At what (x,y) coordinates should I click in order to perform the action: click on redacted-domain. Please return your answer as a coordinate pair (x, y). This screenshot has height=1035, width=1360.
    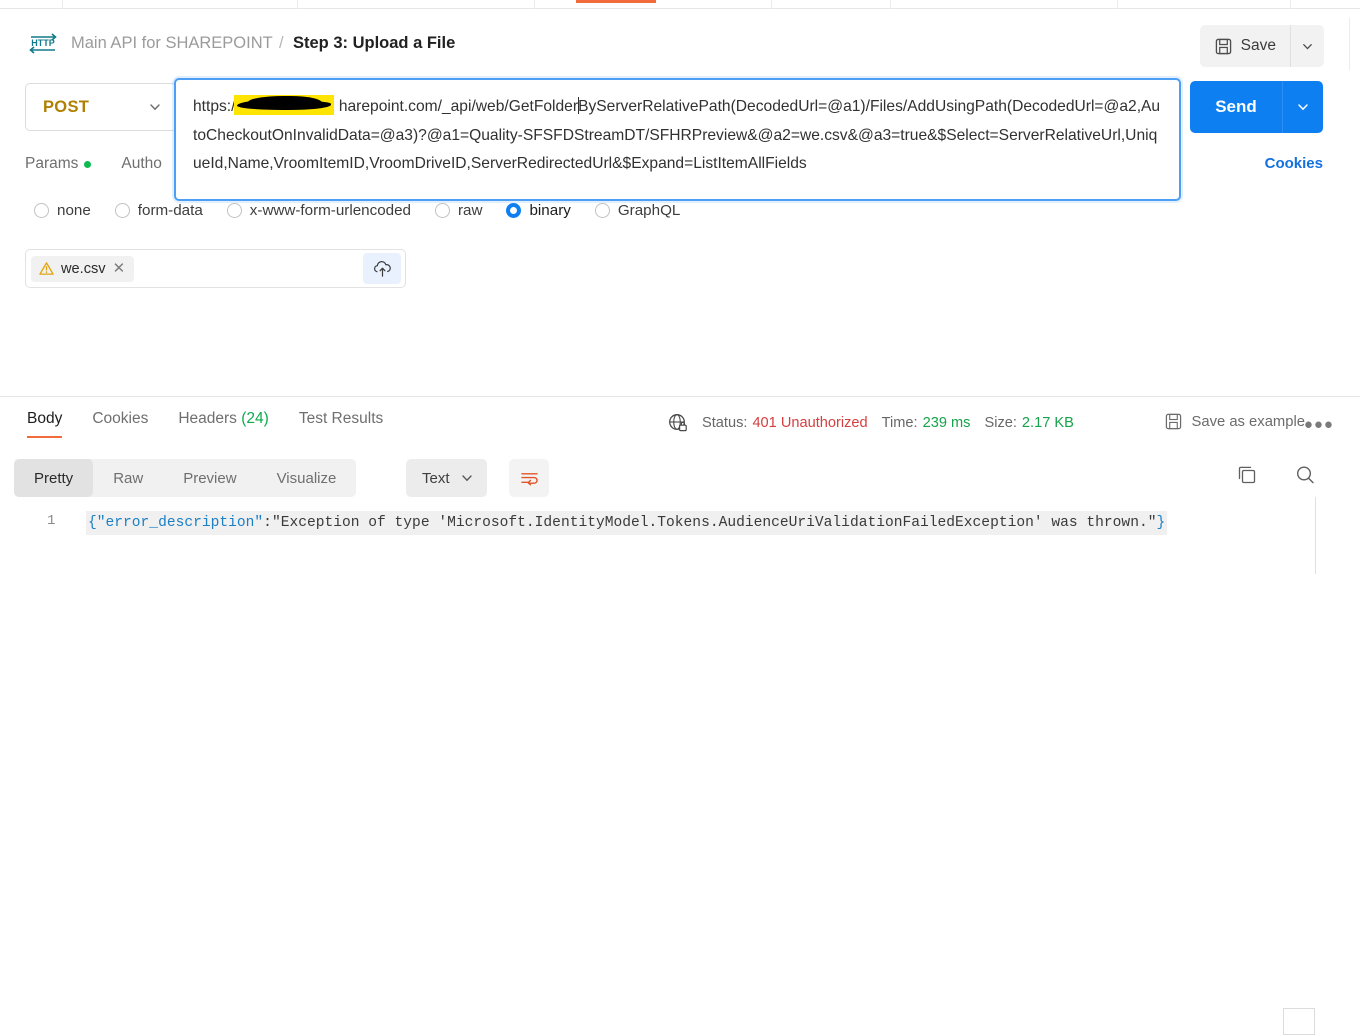
    Looking at the image, I should click on (284, 105).